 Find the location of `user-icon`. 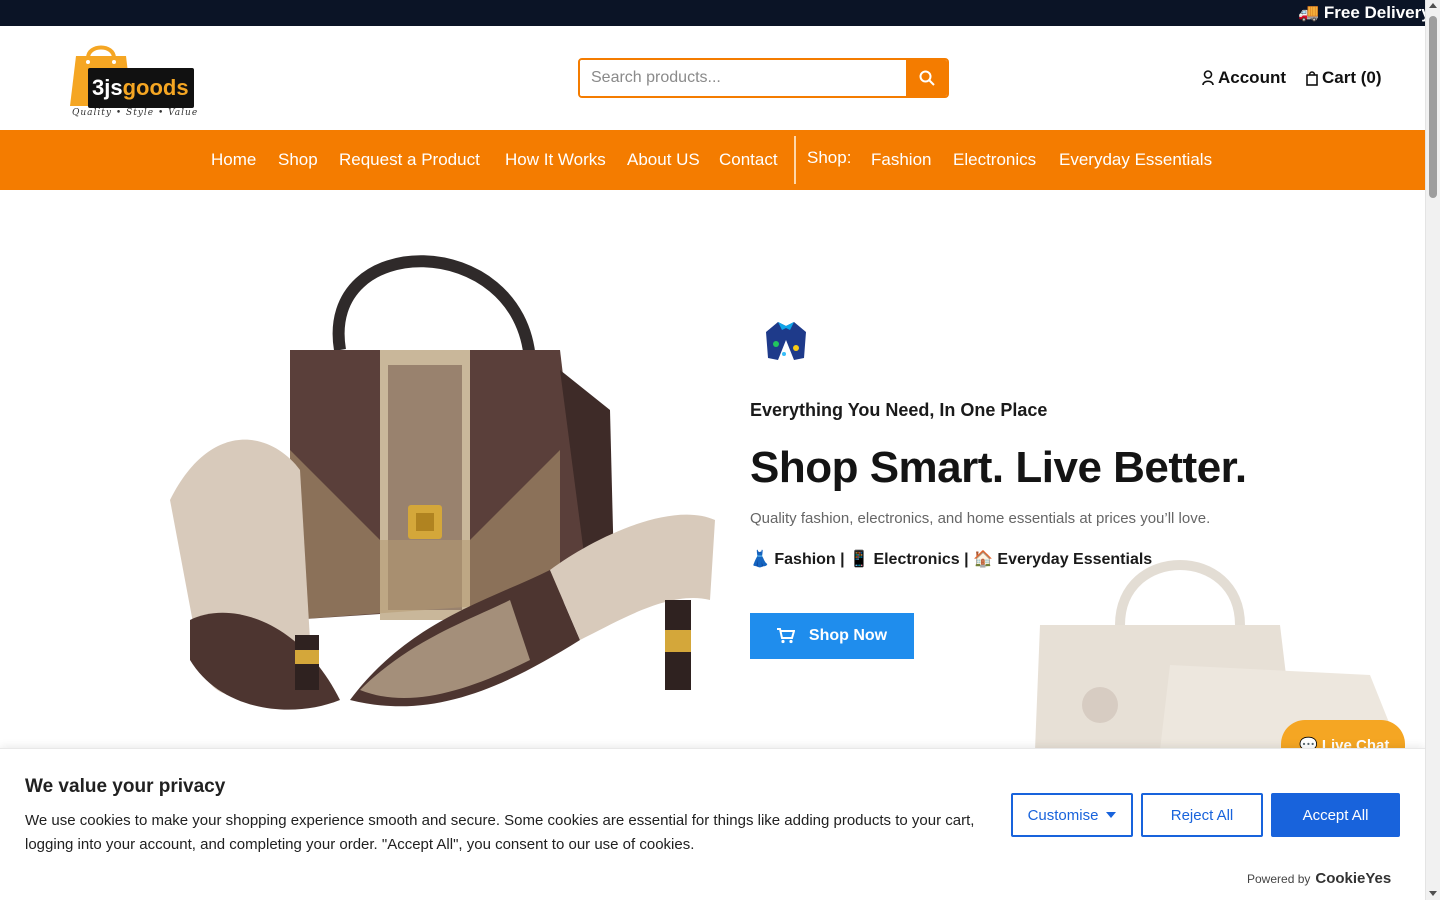

user-icon is located at coordinates (1208, 78).